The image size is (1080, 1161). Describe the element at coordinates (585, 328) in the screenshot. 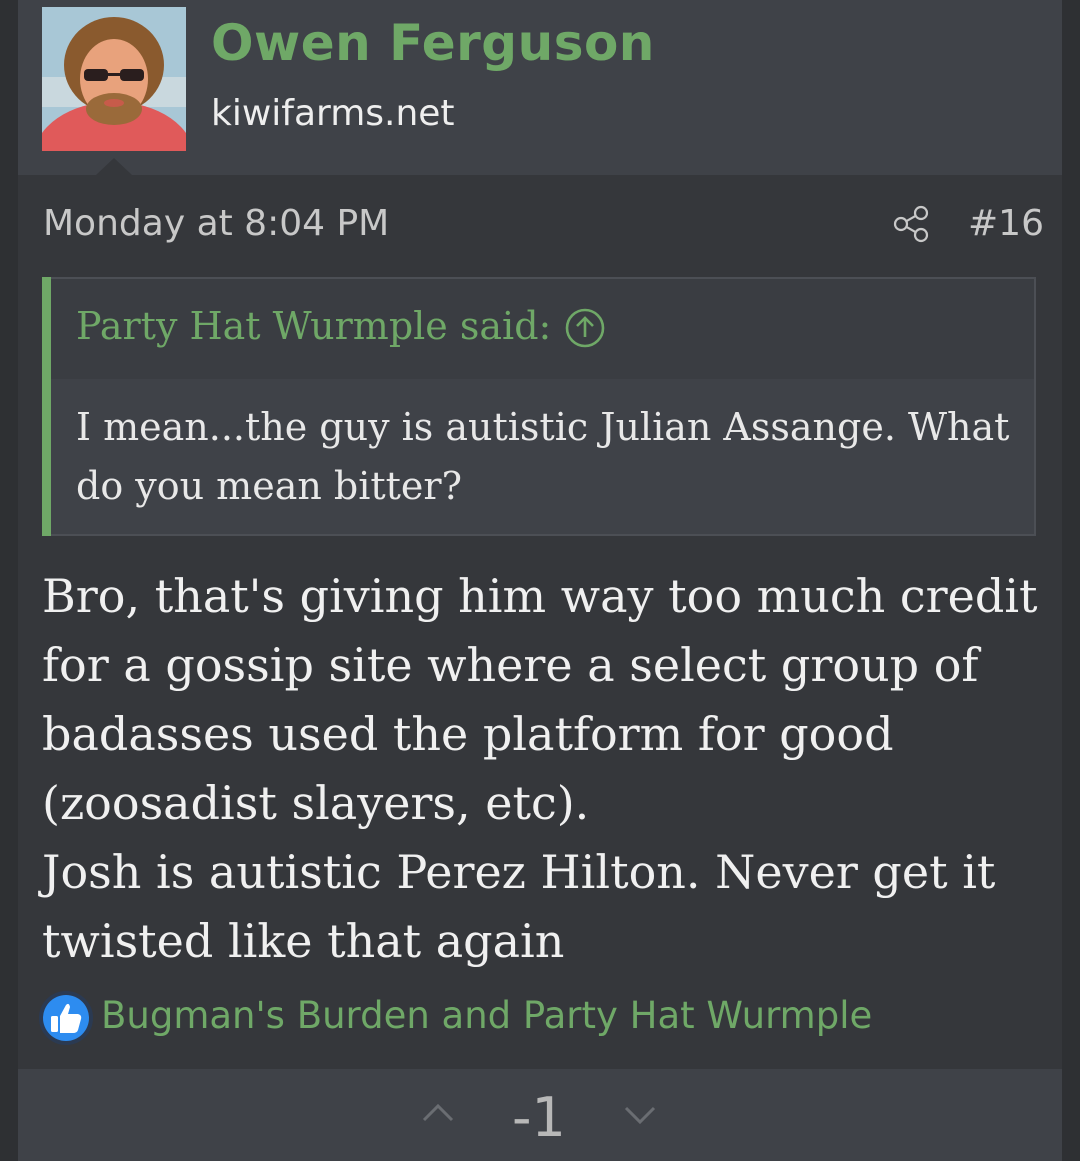

I see `arrow-up-circle-icon` at that location.